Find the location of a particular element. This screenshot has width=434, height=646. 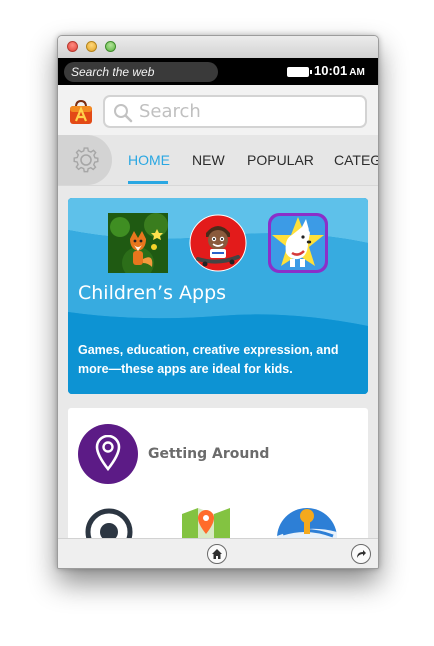

status-clock: 10:01 AM is located at coordinates (339, 70).